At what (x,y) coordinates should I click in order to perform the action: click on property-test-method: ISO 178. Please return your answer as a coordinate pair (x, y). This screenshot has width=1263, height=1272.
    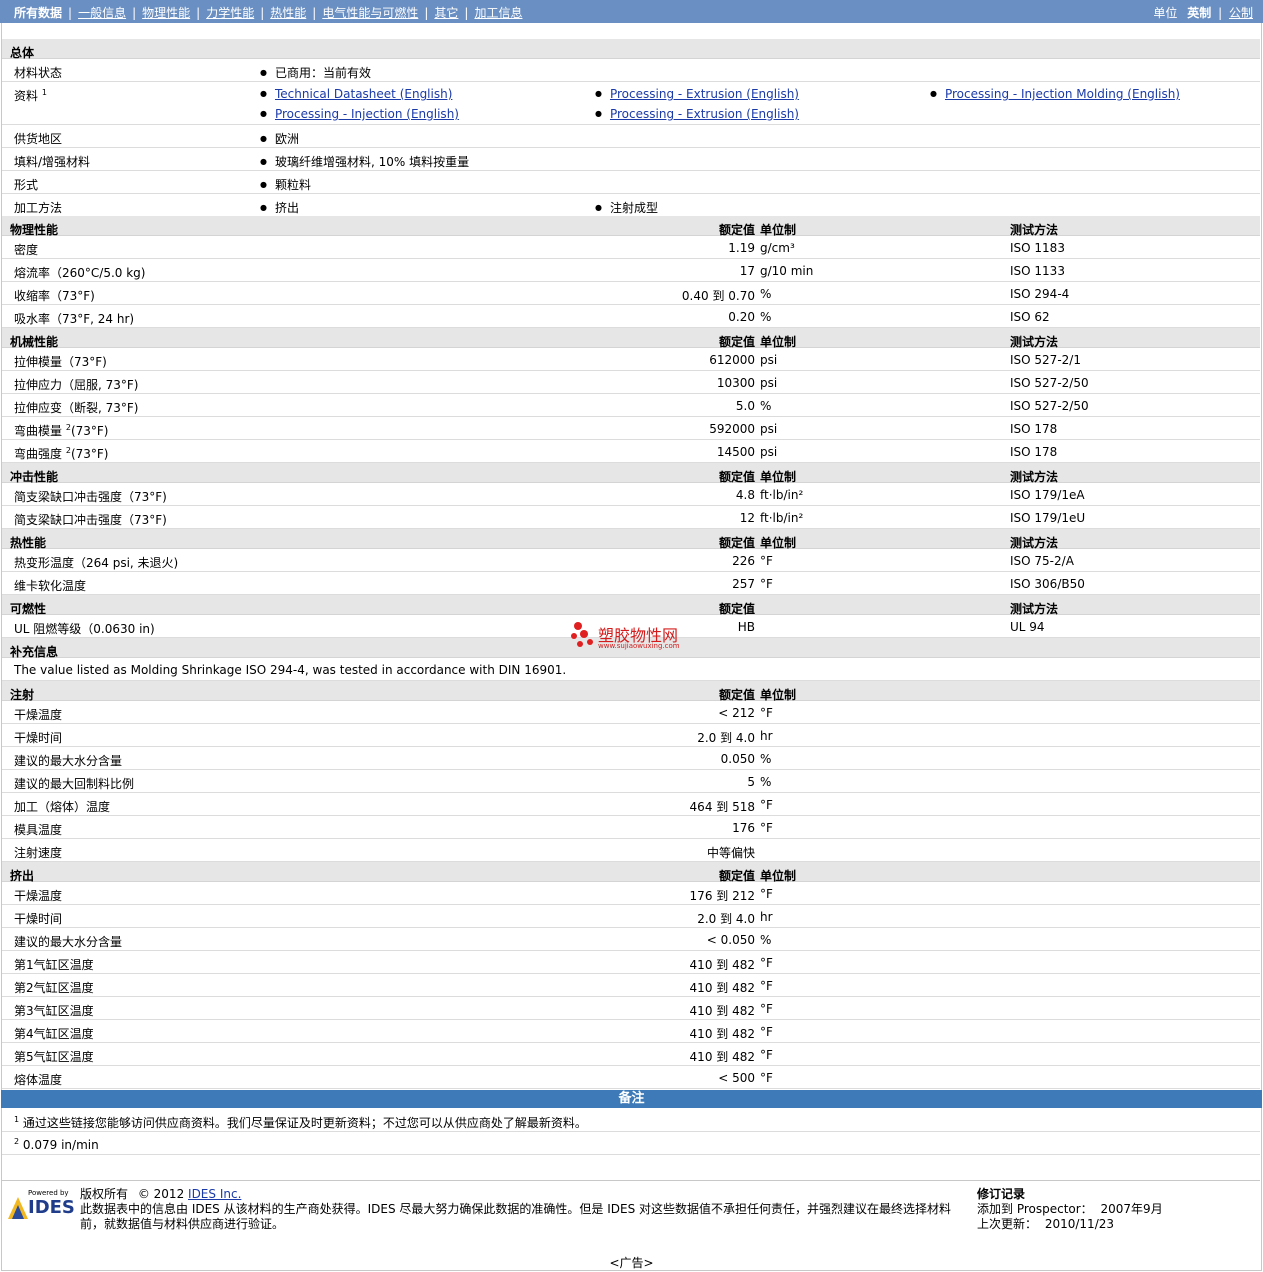
    Looking at the image, I should click on (1034, 452).